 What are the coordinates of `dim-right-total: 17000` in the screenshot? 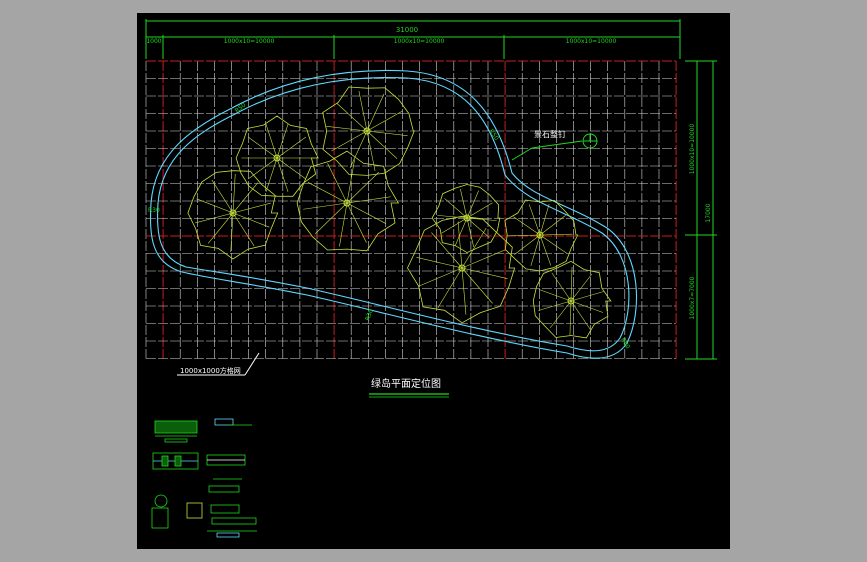 It's located at (708, 212).